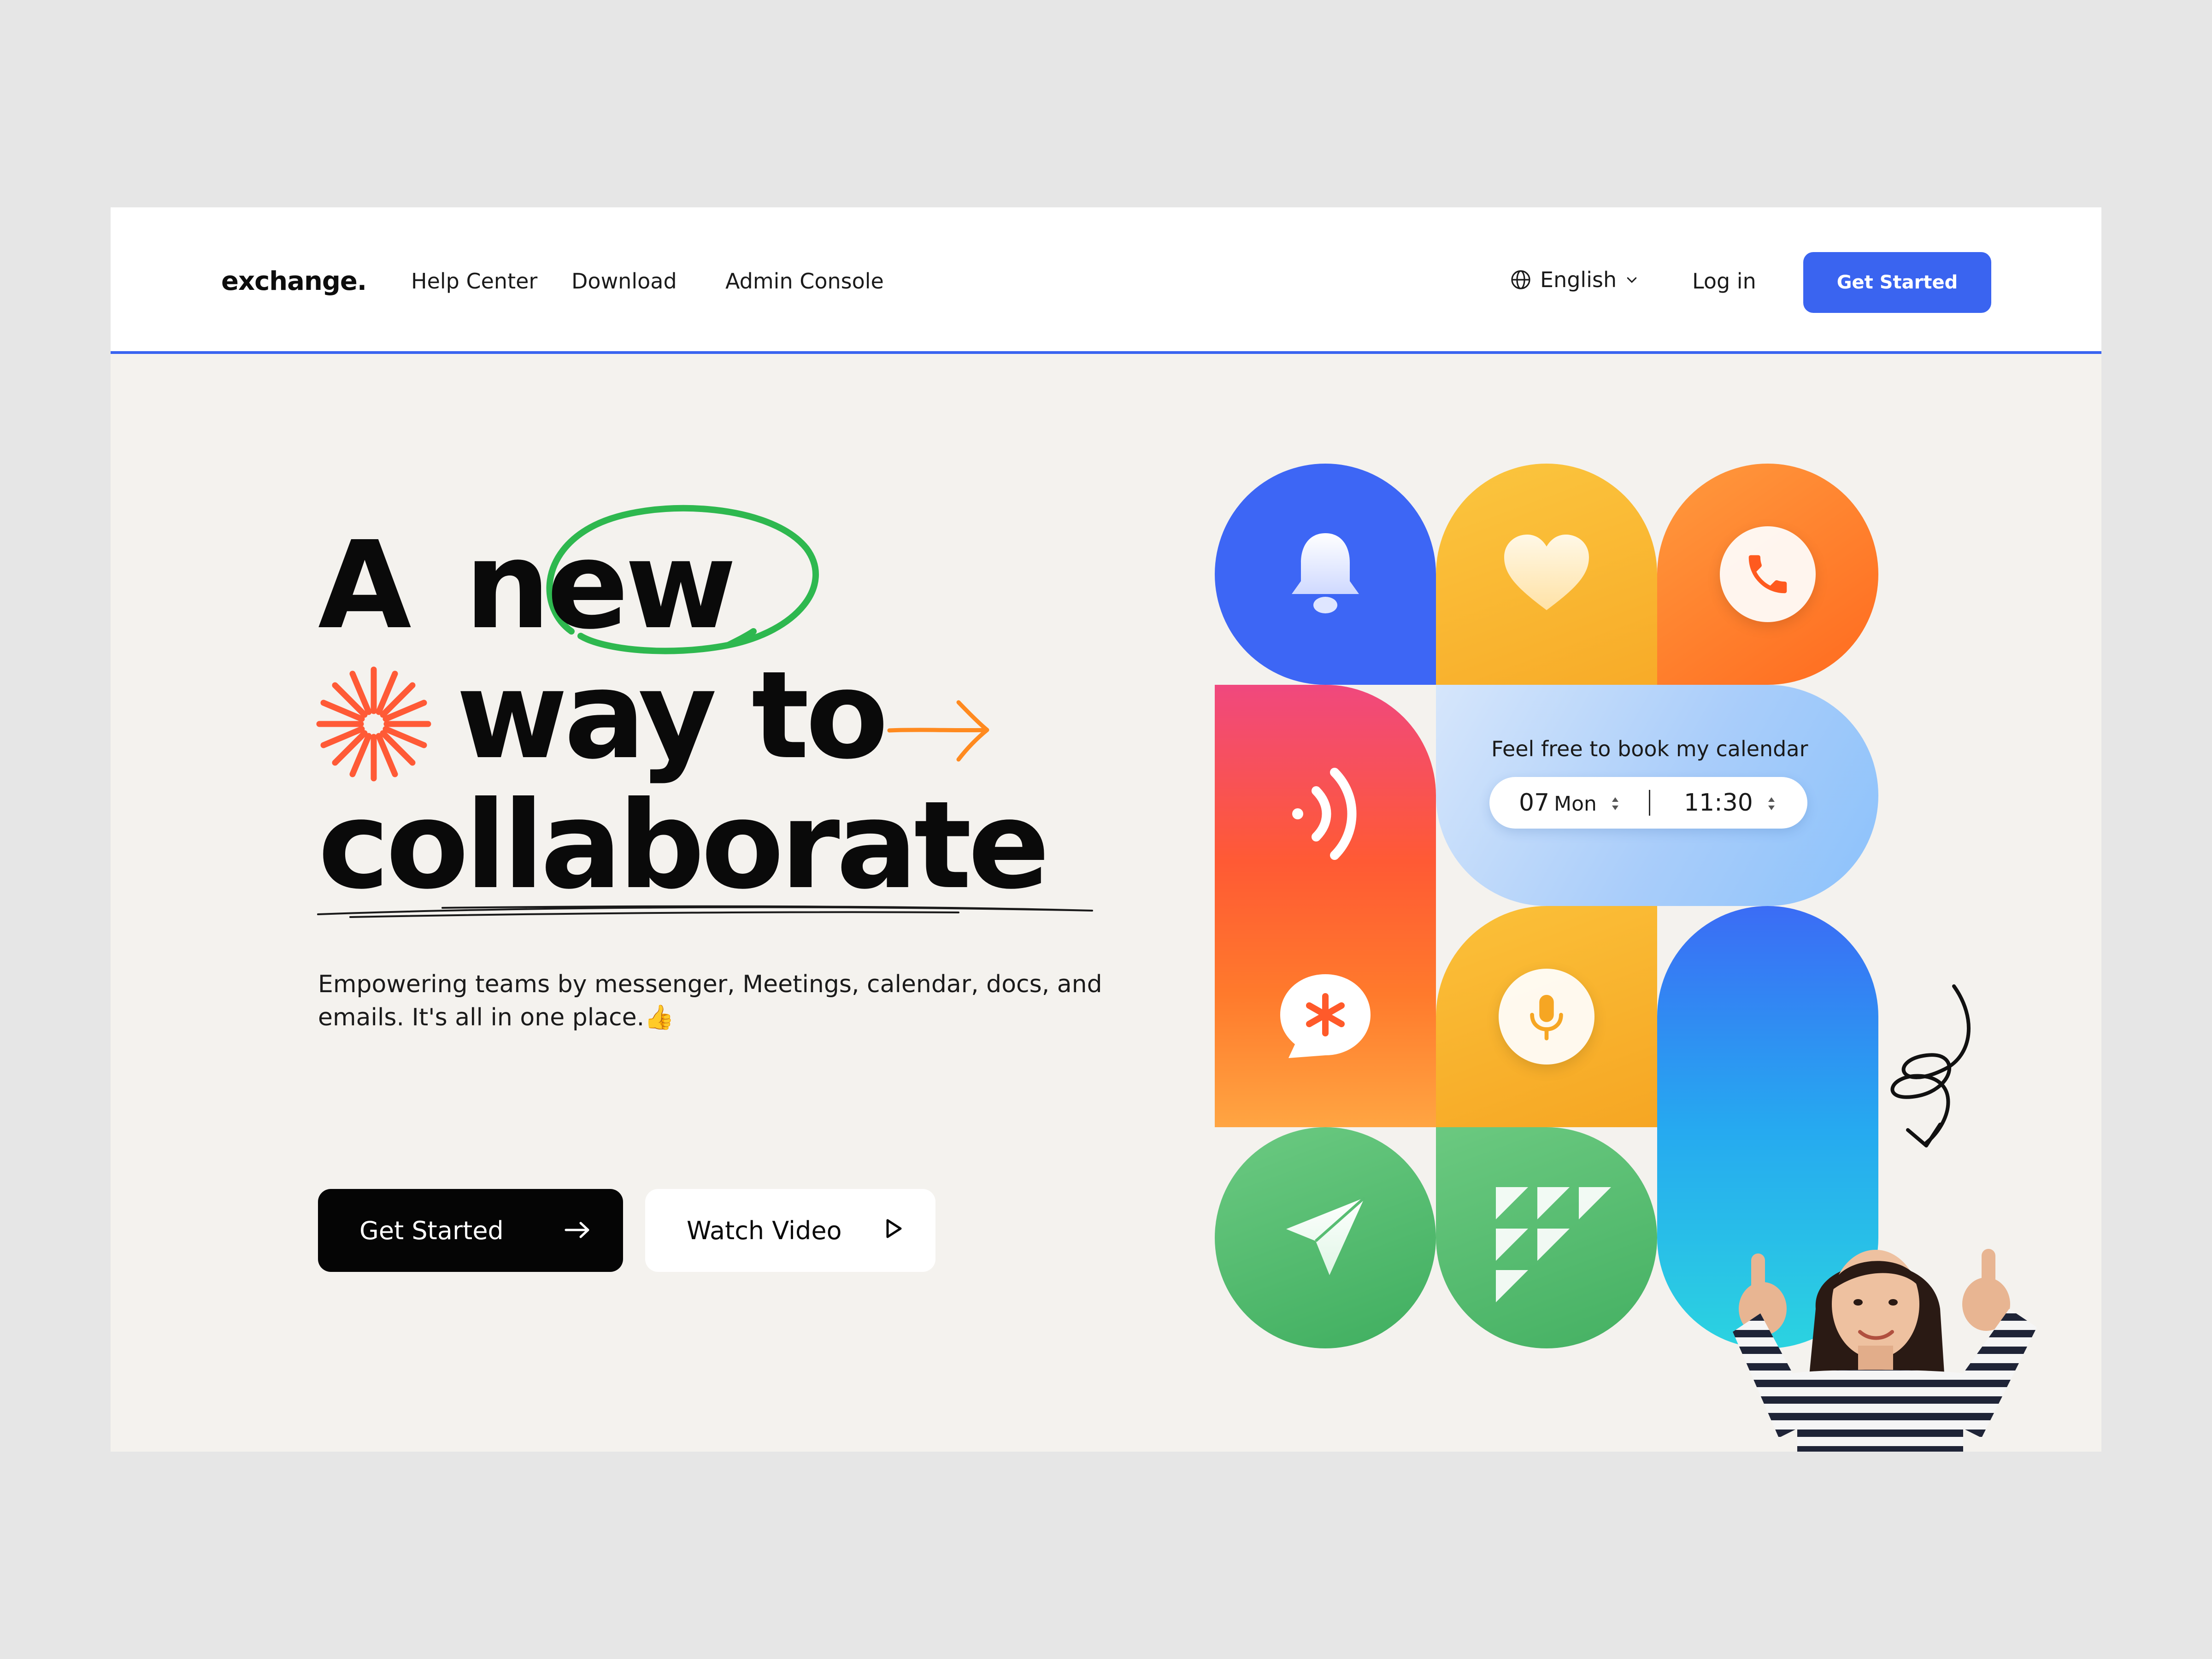  I want to click on bell-icon, so click(1325, 574).